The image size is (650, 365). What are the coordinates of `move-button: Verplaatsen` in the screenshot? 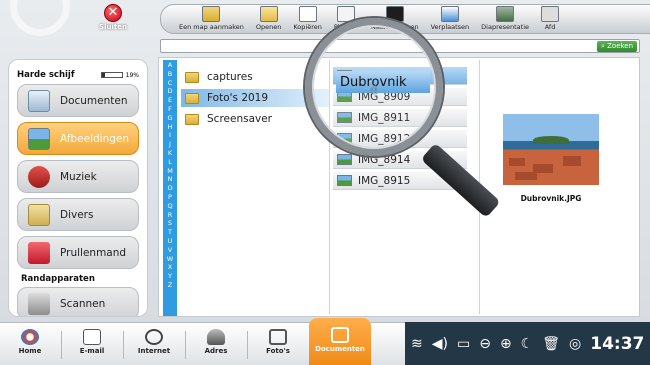 It's located at (450, 19).